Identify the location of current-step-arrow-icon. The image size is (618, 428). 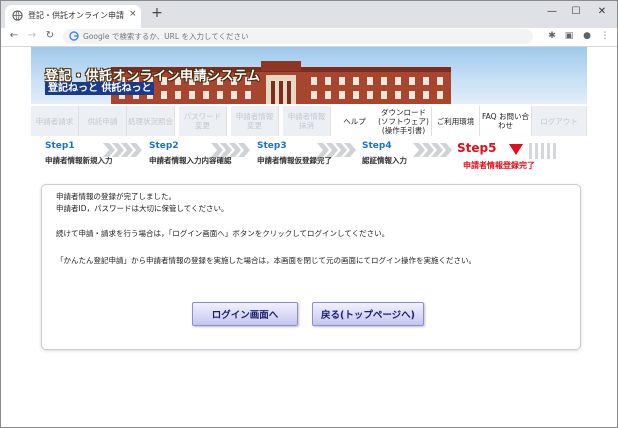
(516, 149).